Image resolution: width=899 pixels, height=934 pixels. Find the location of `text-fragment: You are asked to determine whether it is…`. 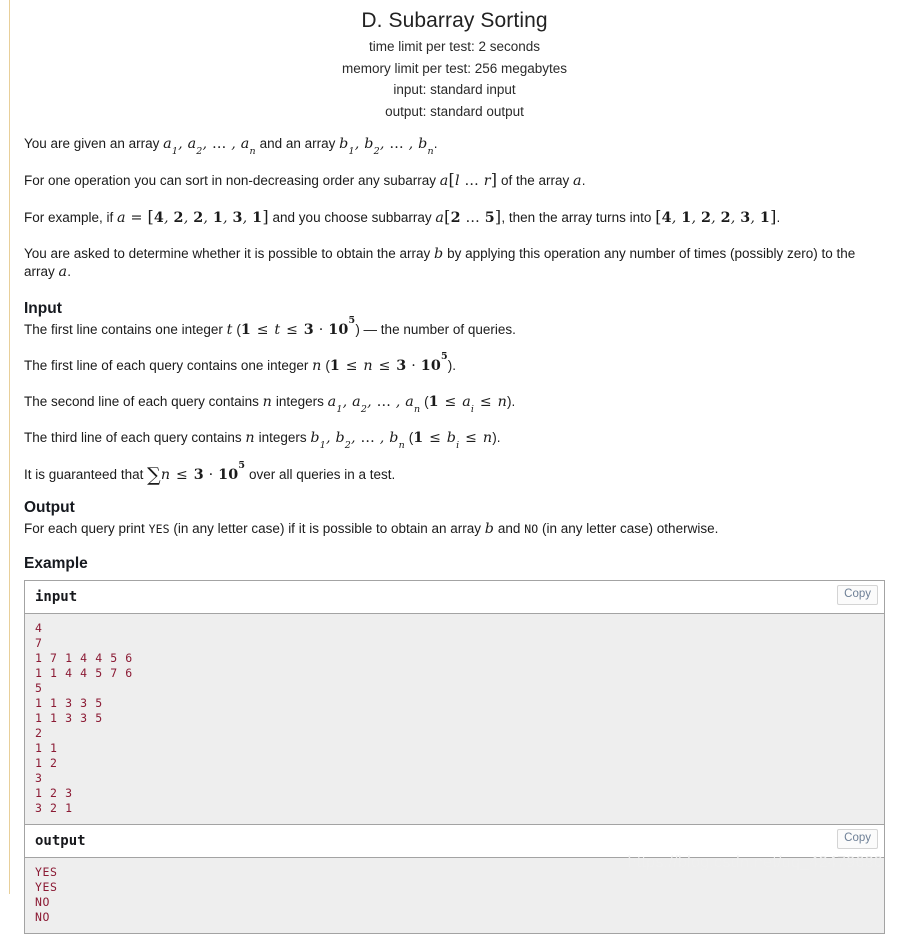

text-fragment: You are asked to determine whether it is… is located at coordinates (229, 253).